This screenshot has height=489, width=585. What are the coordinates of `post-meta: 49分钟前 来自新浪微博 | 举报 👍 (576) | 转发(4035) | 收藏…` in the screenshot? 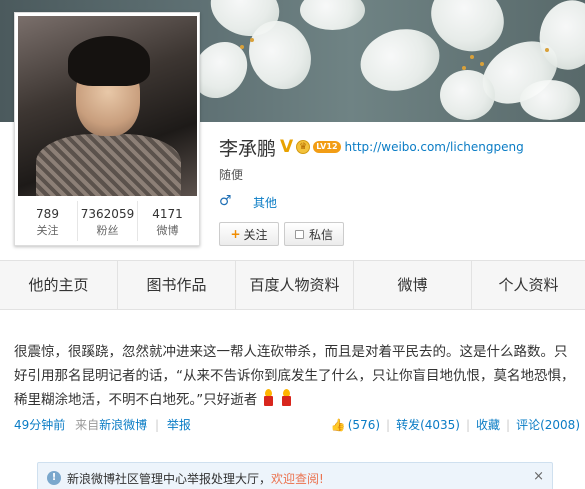 It's located at (297, 424).